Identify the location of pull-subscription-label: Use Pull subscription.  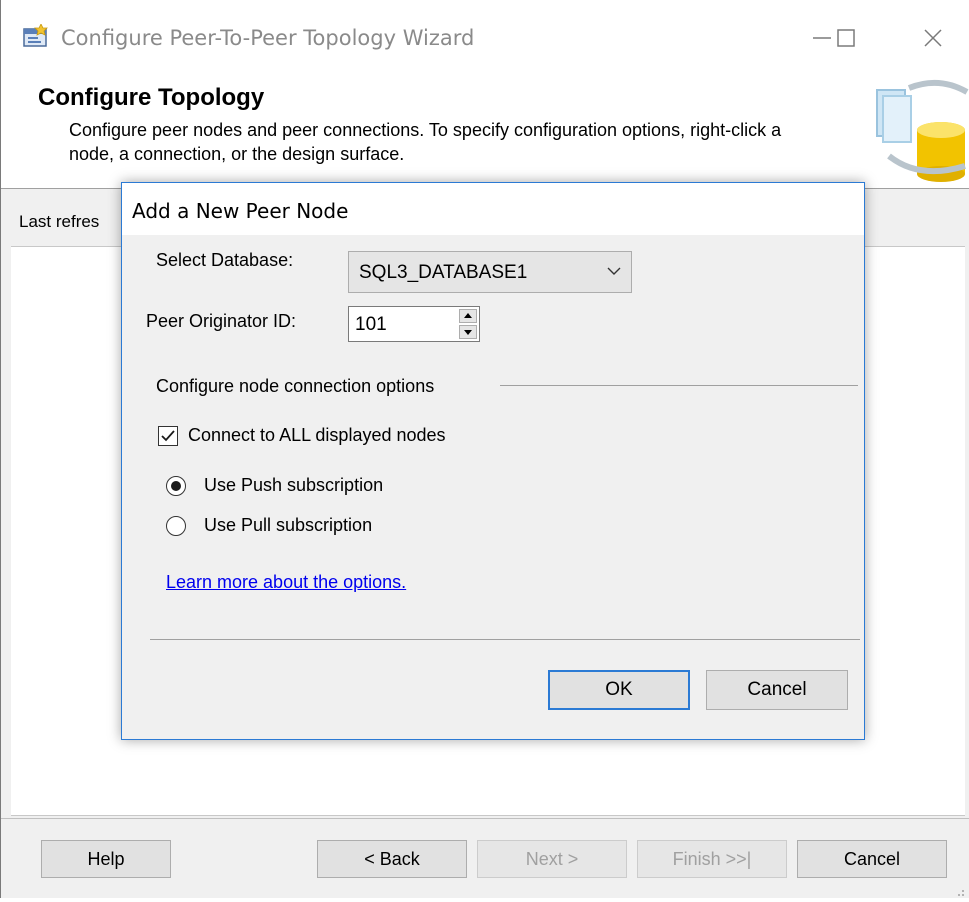
(288, 525).